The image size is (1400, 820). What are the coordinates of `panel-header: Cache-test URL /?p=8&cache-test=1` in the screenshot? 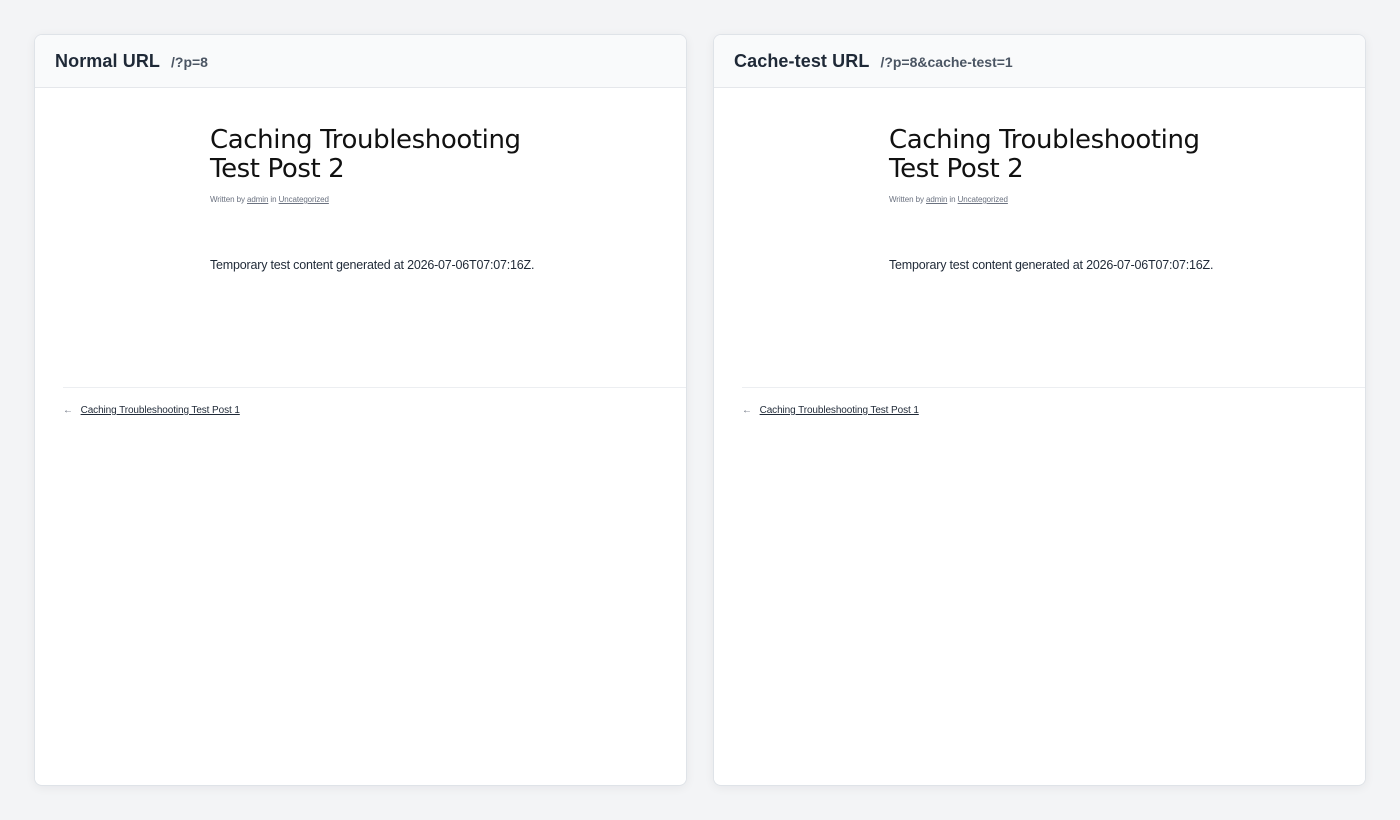 It's located at (1039, 61).